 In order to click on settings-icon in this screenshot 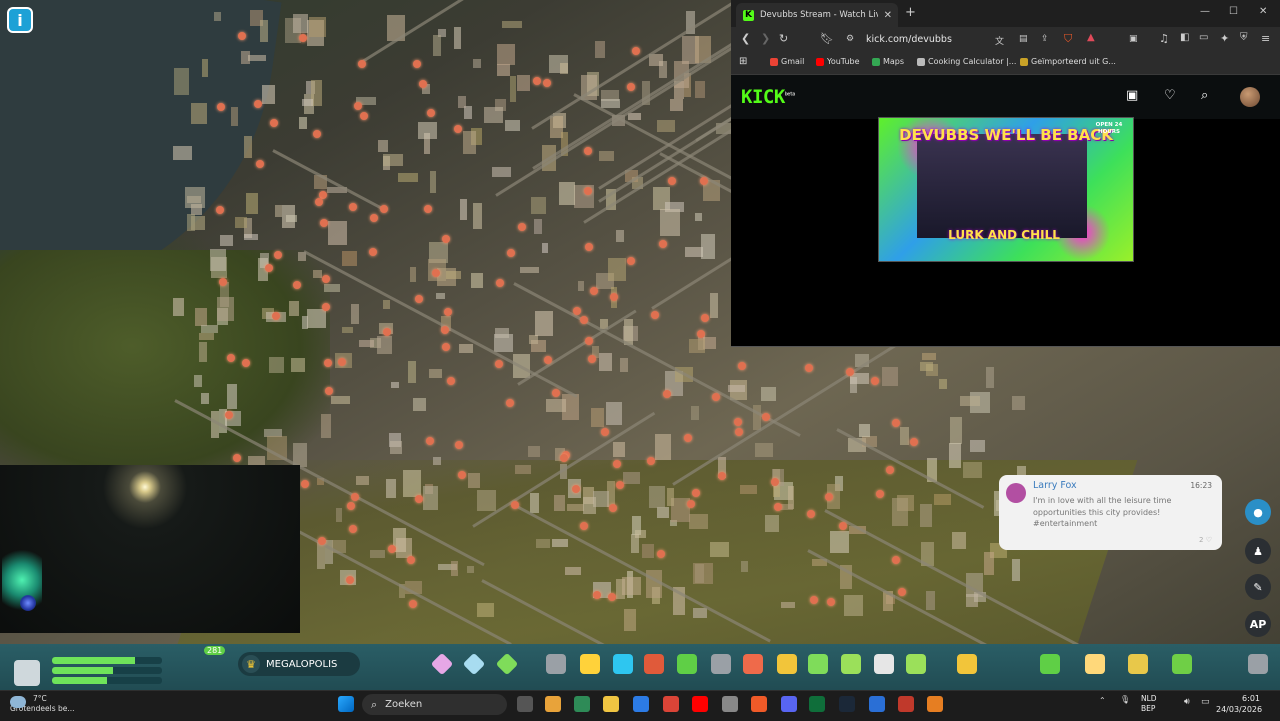, I will do `click(1258, 664)`.